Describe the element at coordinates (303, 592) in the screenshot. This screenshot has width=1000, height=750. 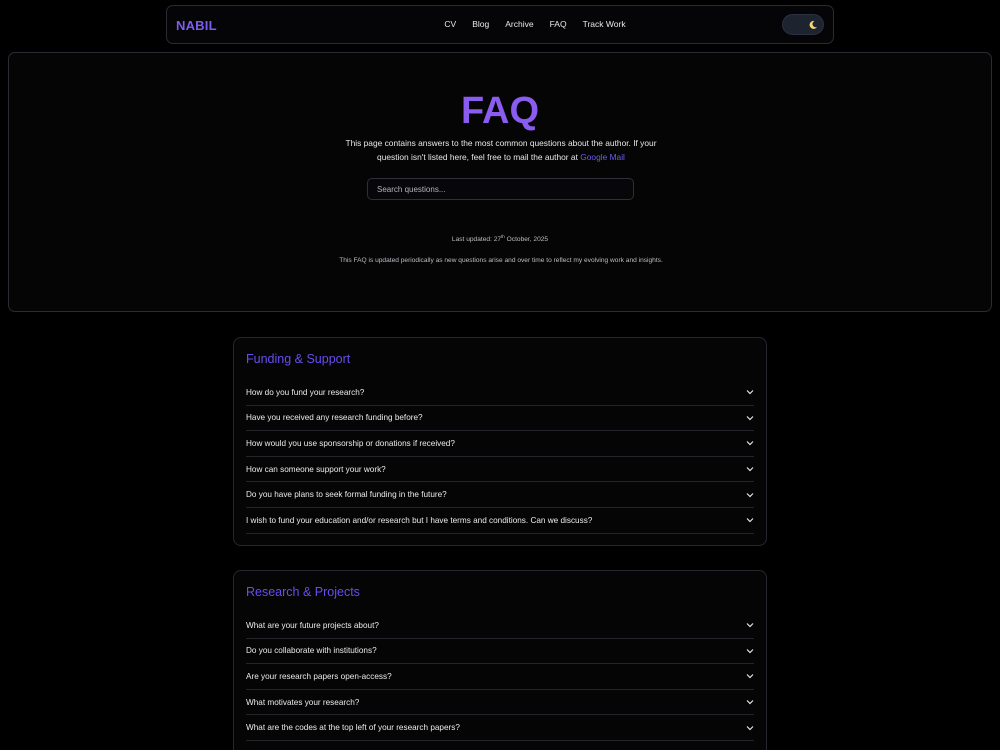
I see `section-title: Research & Projects` at that location.